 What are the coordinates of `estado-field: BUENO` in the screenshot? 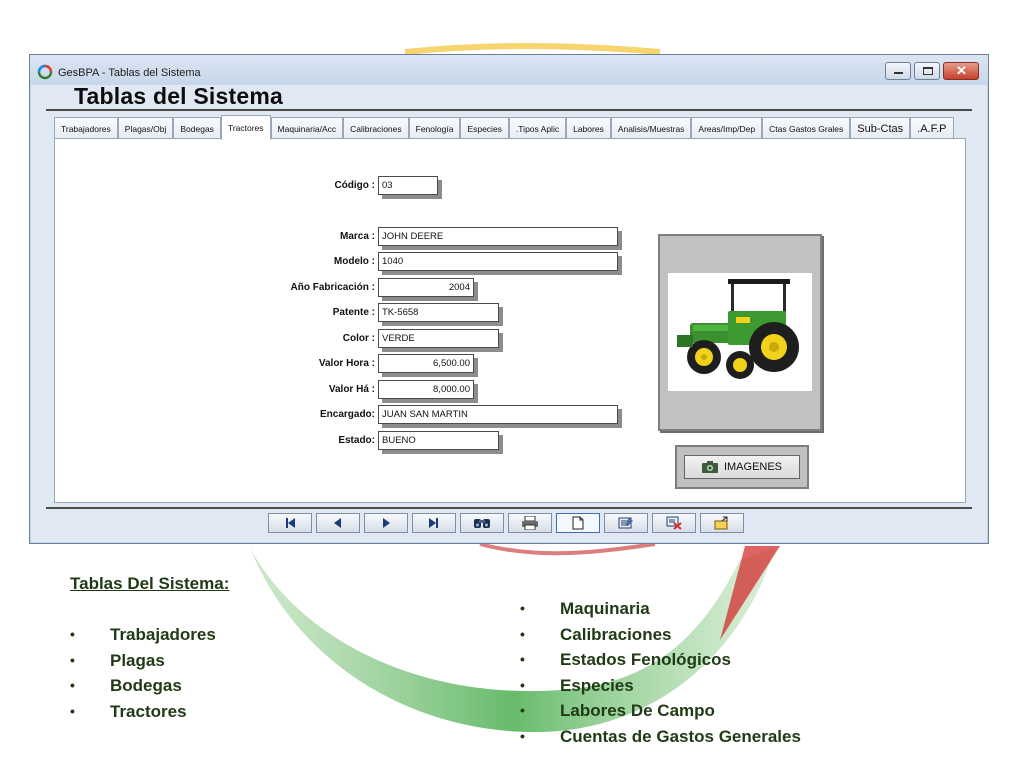 It's located at (438, 440).